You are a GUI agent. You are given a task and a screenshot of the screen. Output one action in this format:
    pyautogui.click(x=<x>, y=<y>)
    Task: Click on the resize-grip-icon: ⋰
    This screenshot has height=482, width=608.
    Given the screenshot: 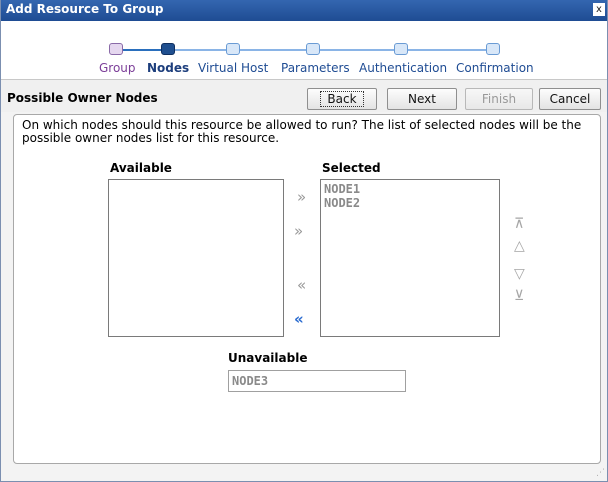 What is the action you would take?
    pyautogui.click(x=600, y=474)
    